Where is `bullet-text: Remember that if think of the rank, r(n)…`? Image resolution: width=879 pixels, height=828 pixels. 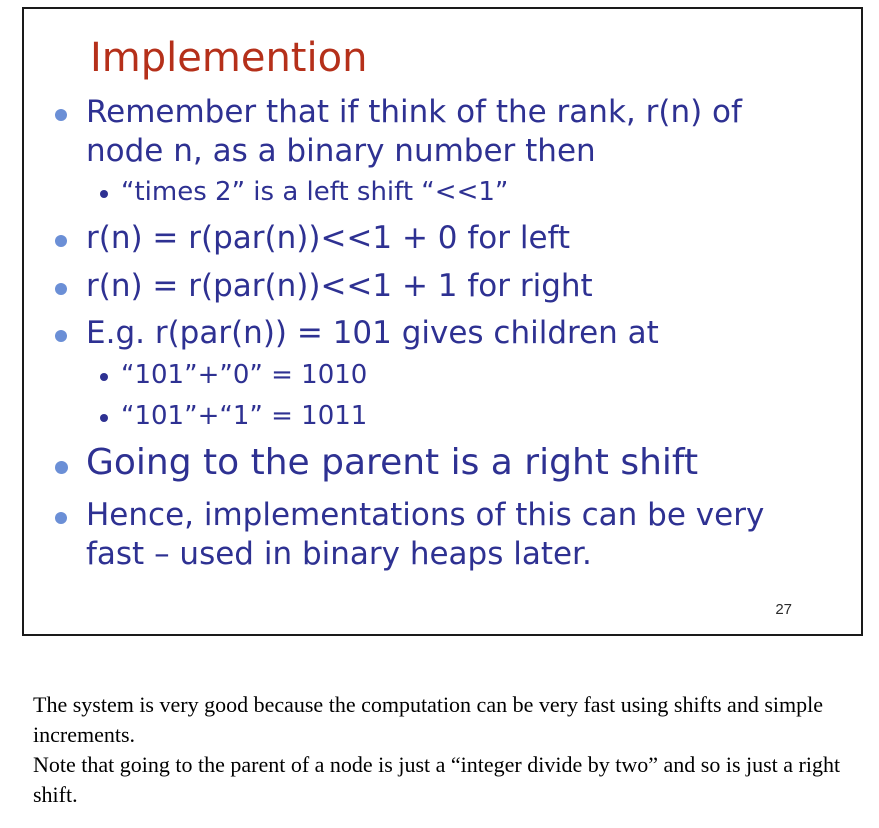
bullet-text: Remember that if think of the rank, r(n)… is located at coordinates (414, 112).